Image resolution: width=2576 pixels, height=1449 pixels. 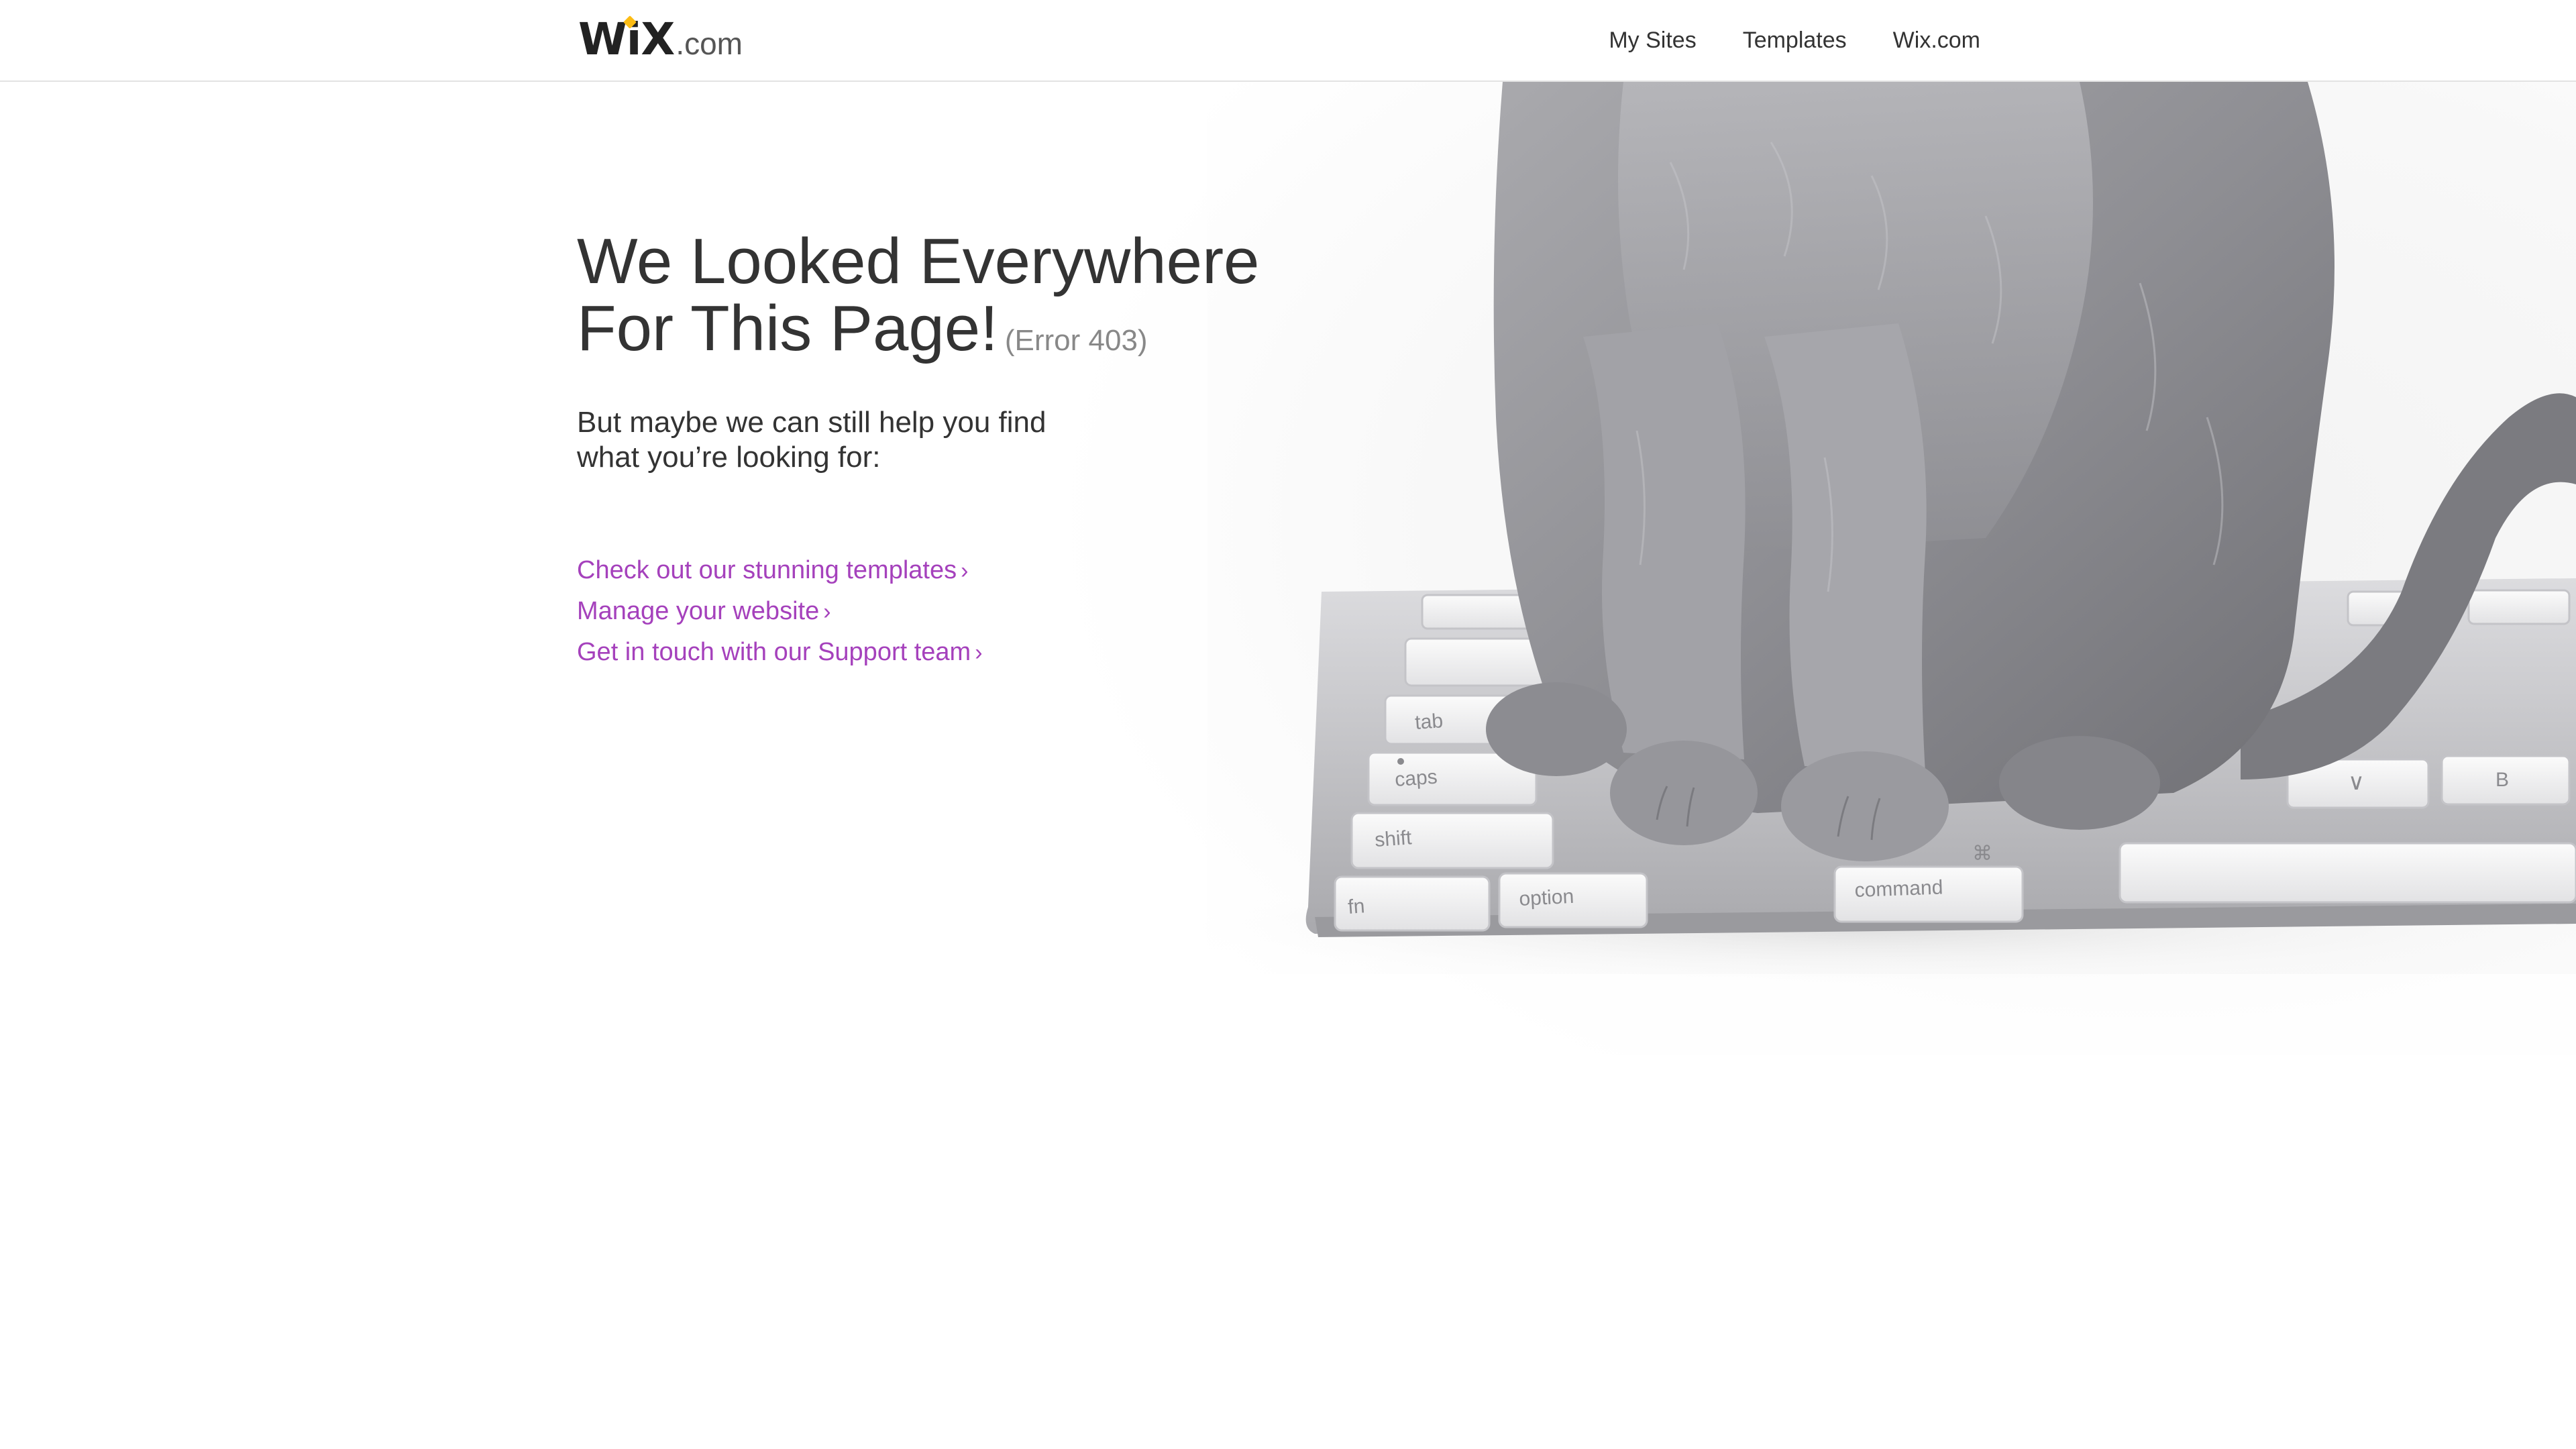 What do you see at coordinates (698, 611) in the screenshot?
I see `manage-website-link-label: Manage your website` at bounding box center [698, 611].